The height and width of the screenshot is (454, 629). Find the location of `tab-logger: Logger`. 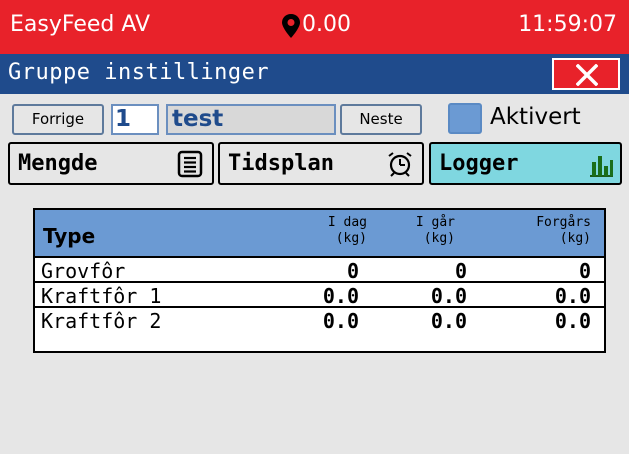

tab-logger: Logger is located at coordinates (525, 163).